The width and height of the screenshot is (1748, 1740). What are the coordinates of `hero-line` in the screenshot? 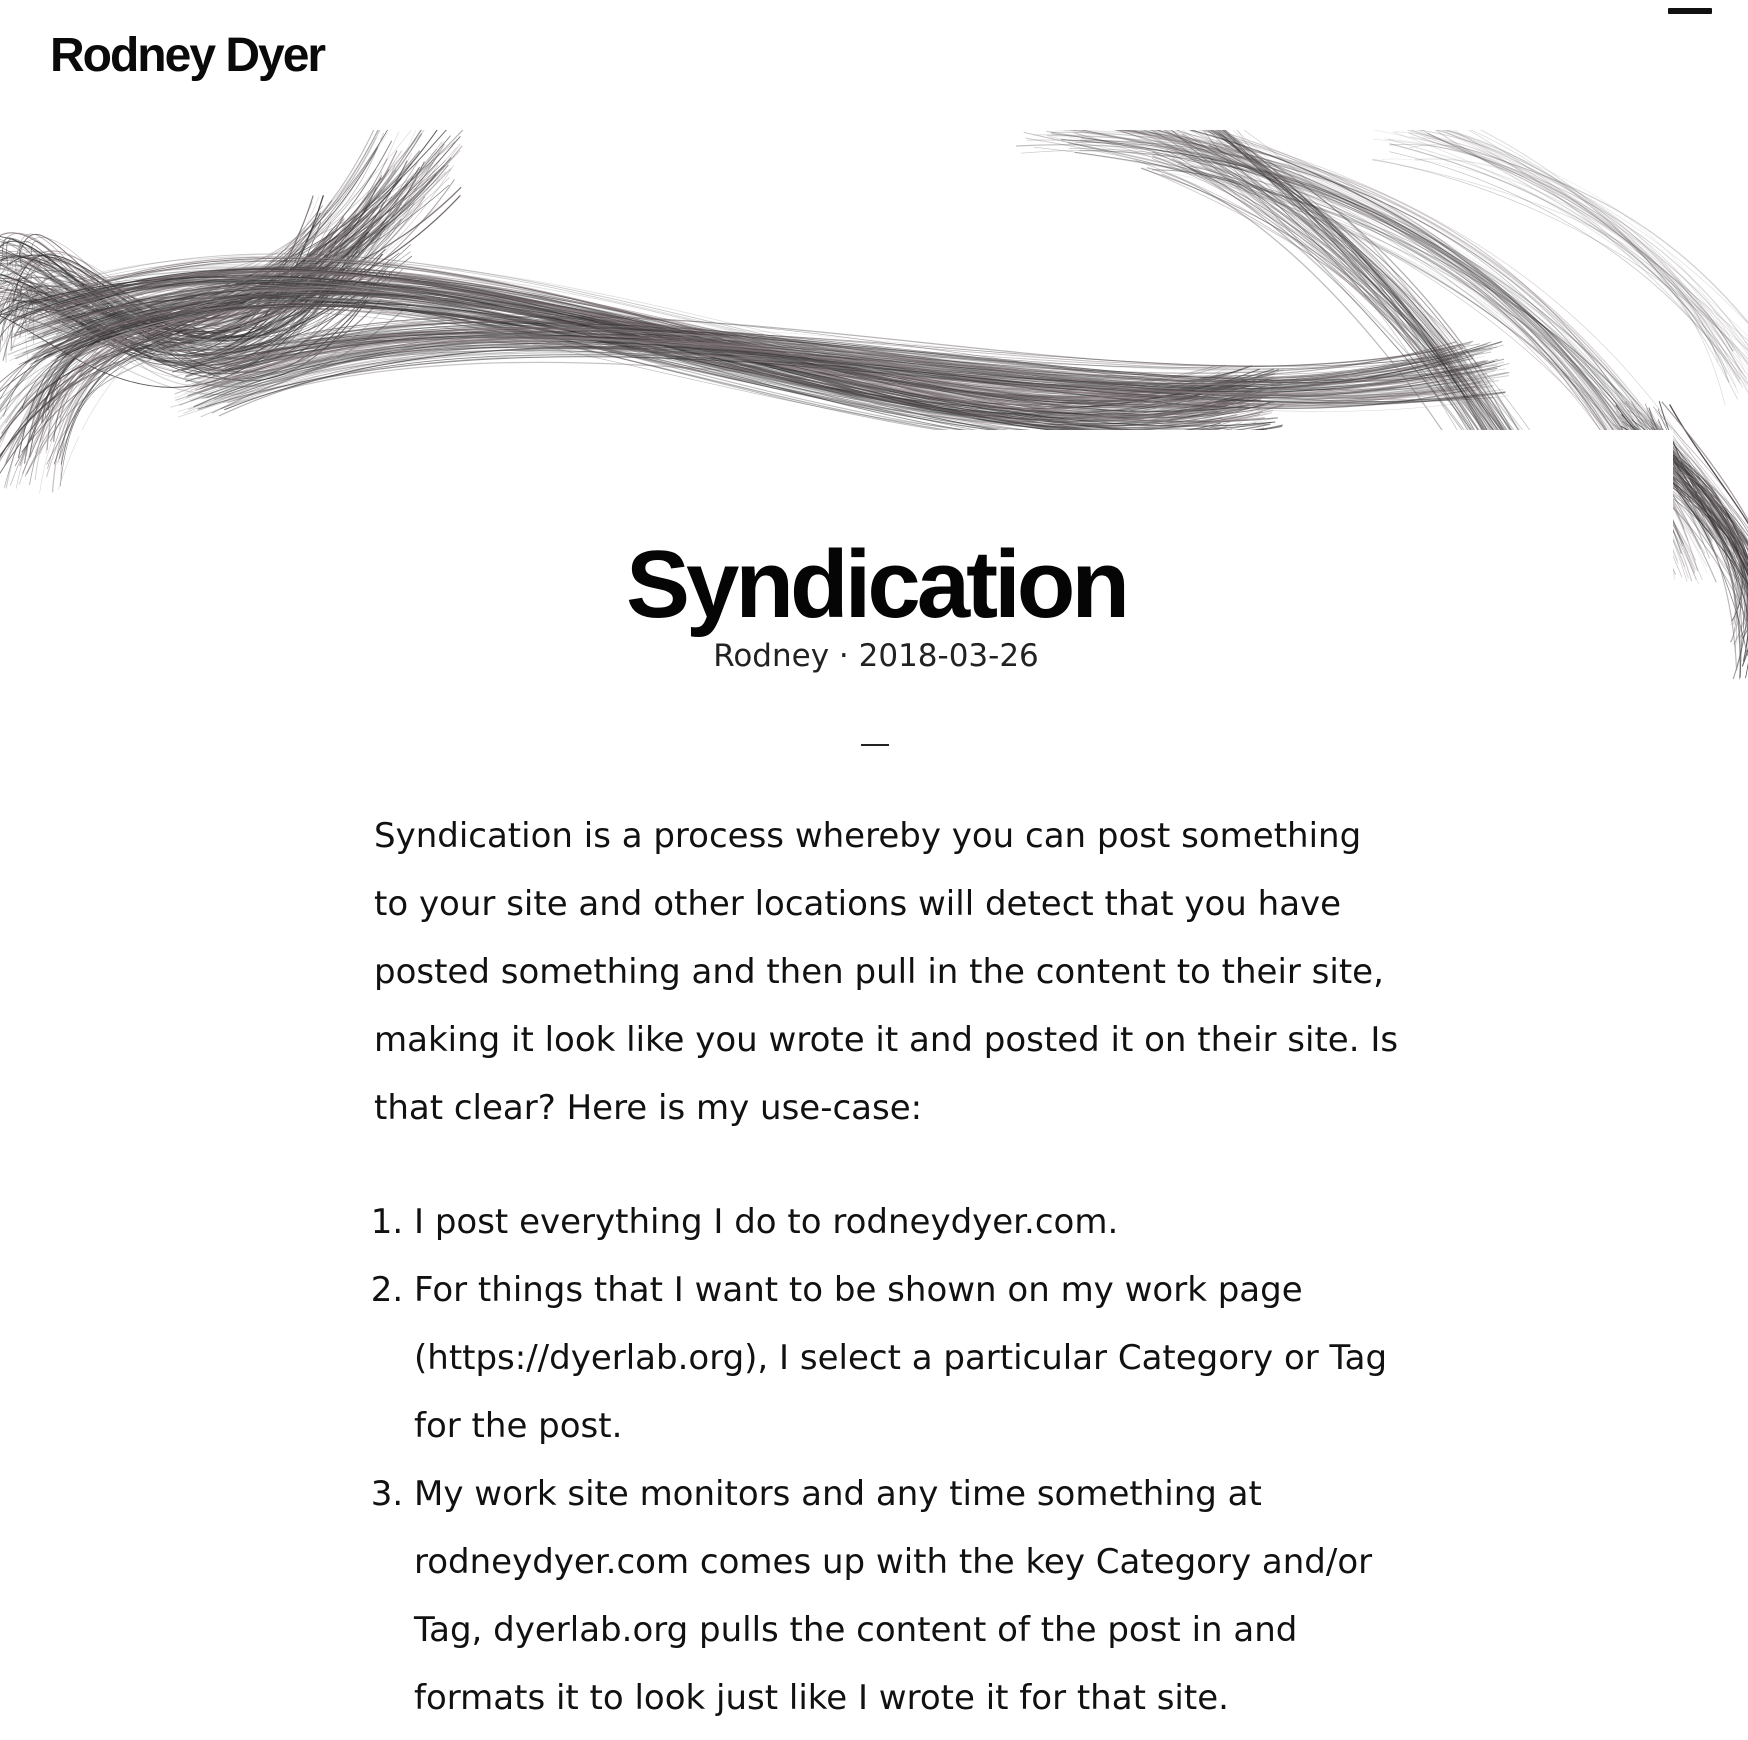 It's located at (1584, 243).